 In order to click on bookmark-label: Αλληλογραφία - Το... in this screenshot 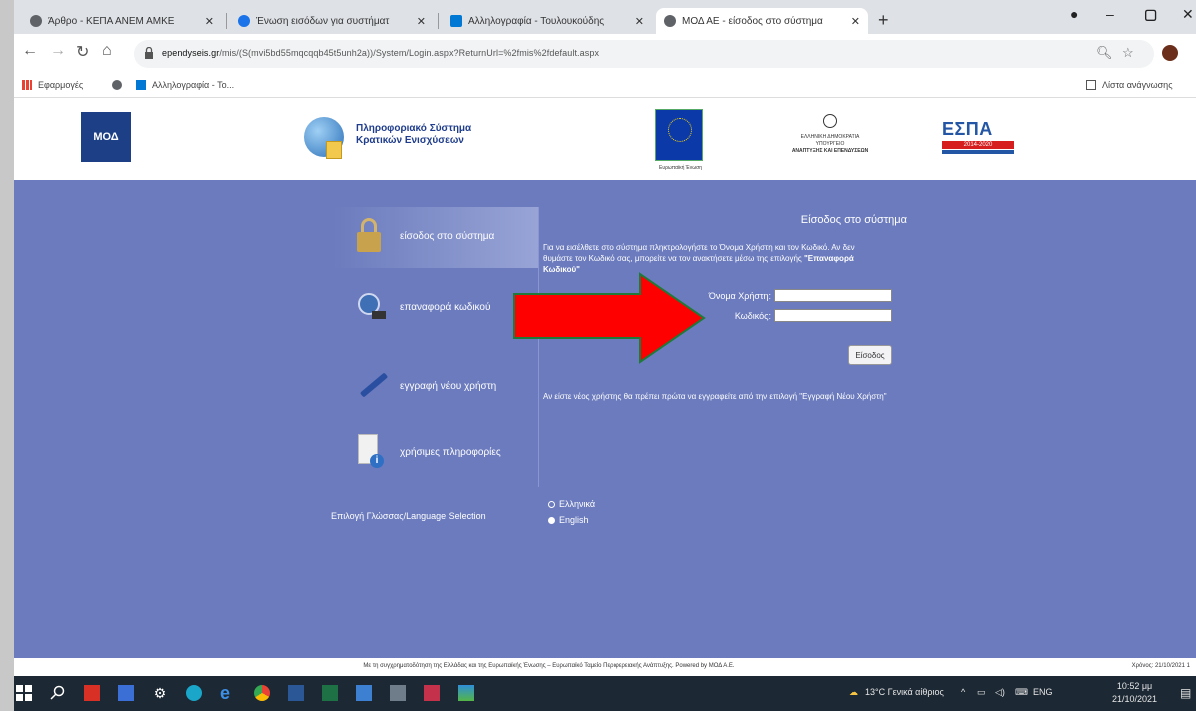, I will do `click(193, 85)`.